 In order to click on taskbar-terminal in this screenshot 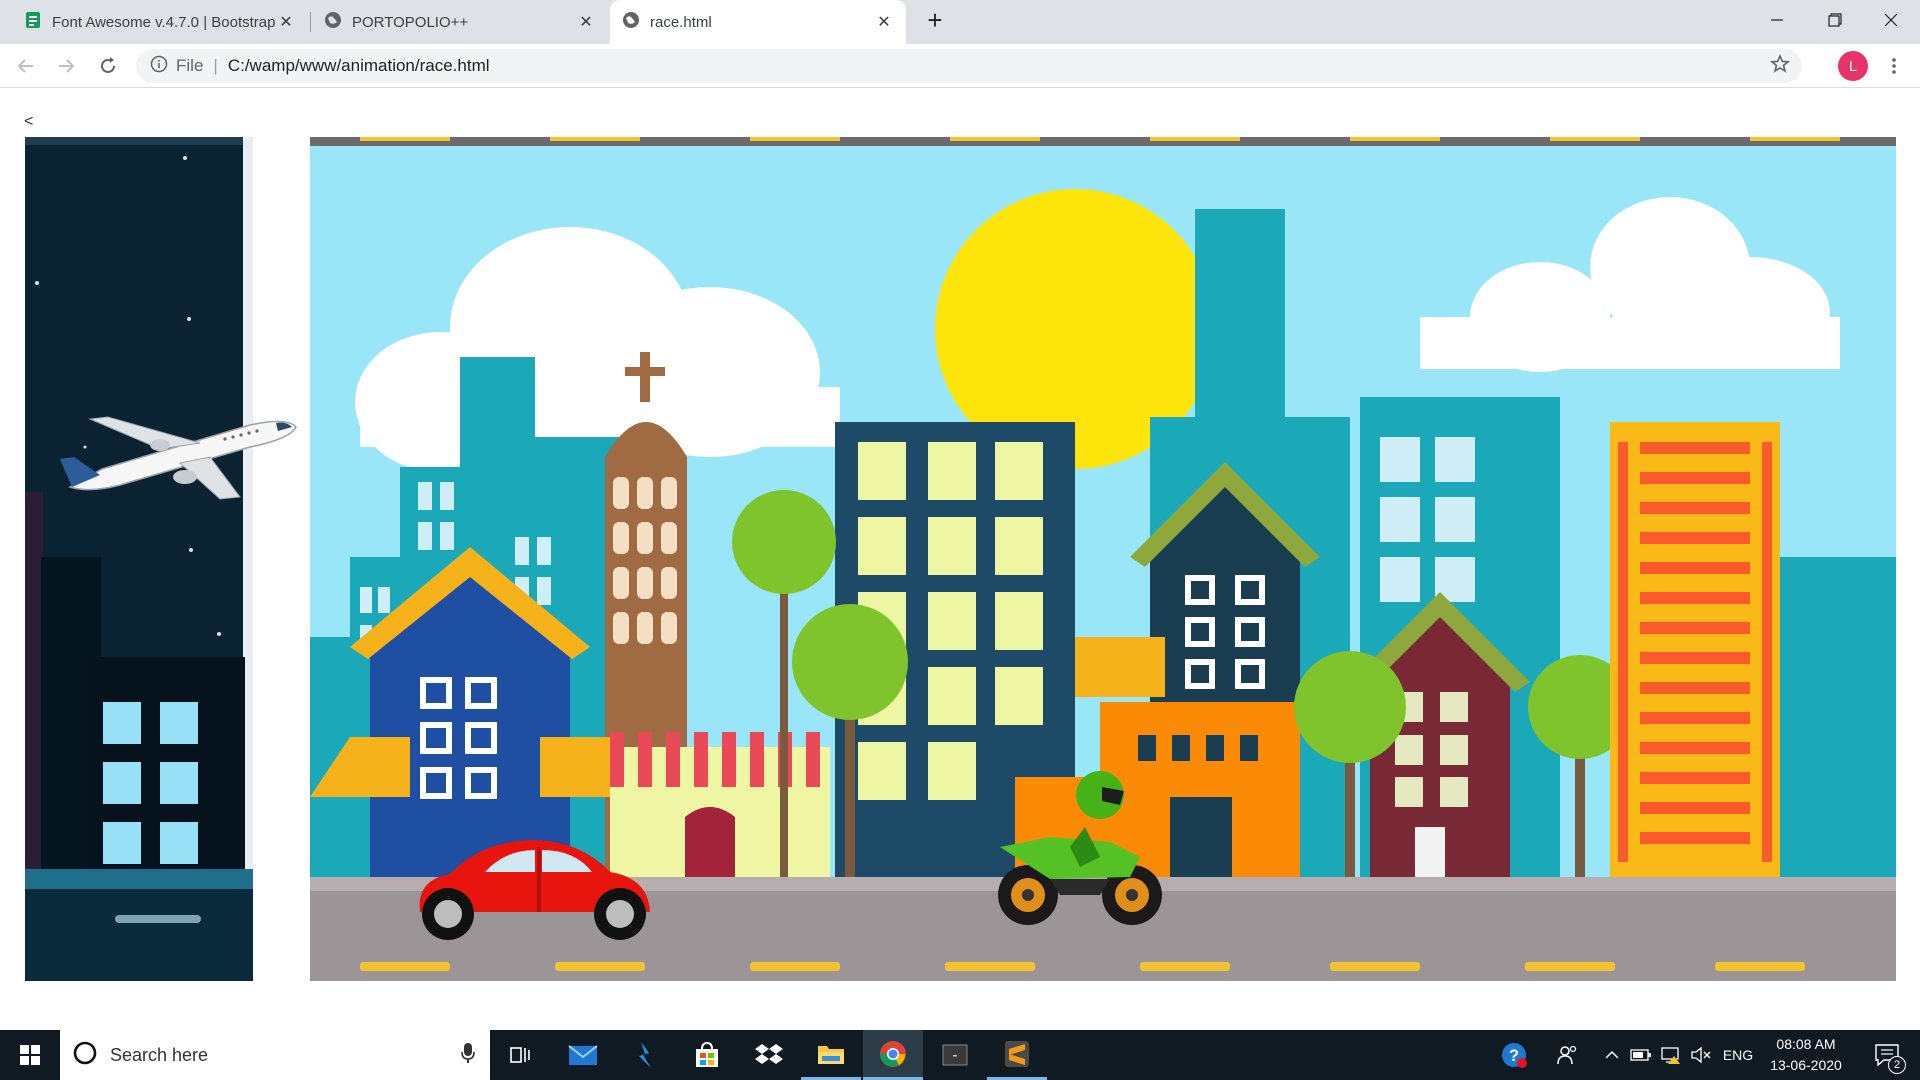, I will do `click(955, 1055)`.